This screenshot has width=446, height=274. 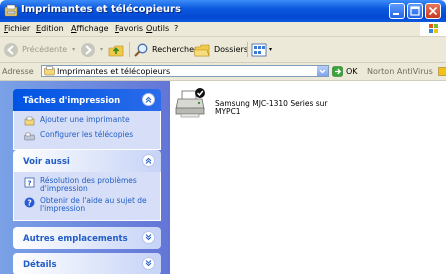 I want to click on norton-icon, so click(x=442, y=71).